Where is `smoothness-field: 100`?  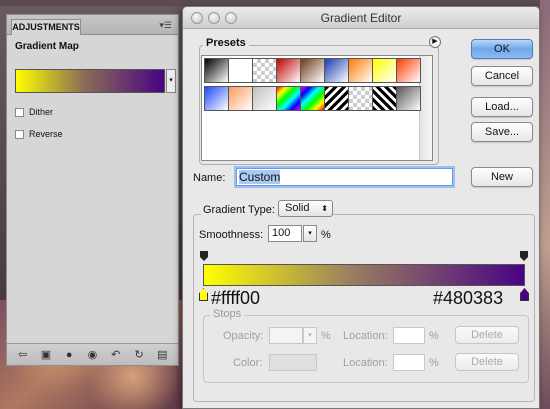
smoothness-field: 100 is located at coordinates (285, 233).